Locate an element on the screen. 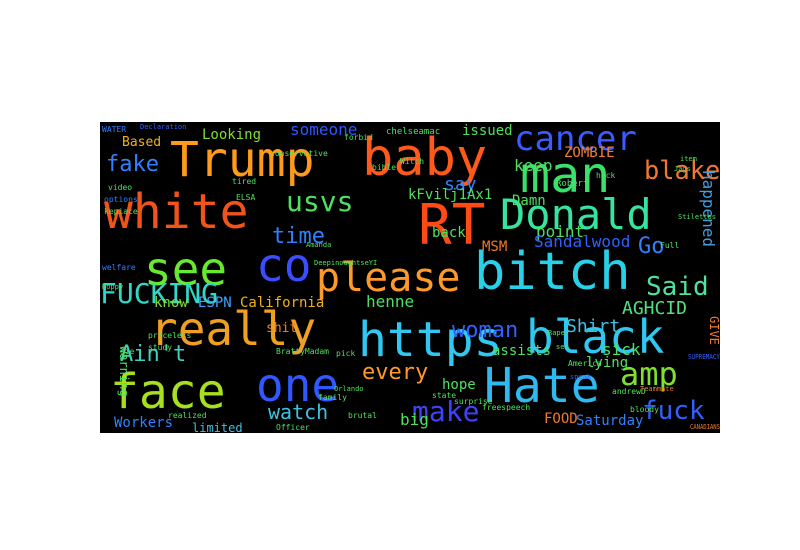  word-71: kepiace is located at coordinates (121, 211).